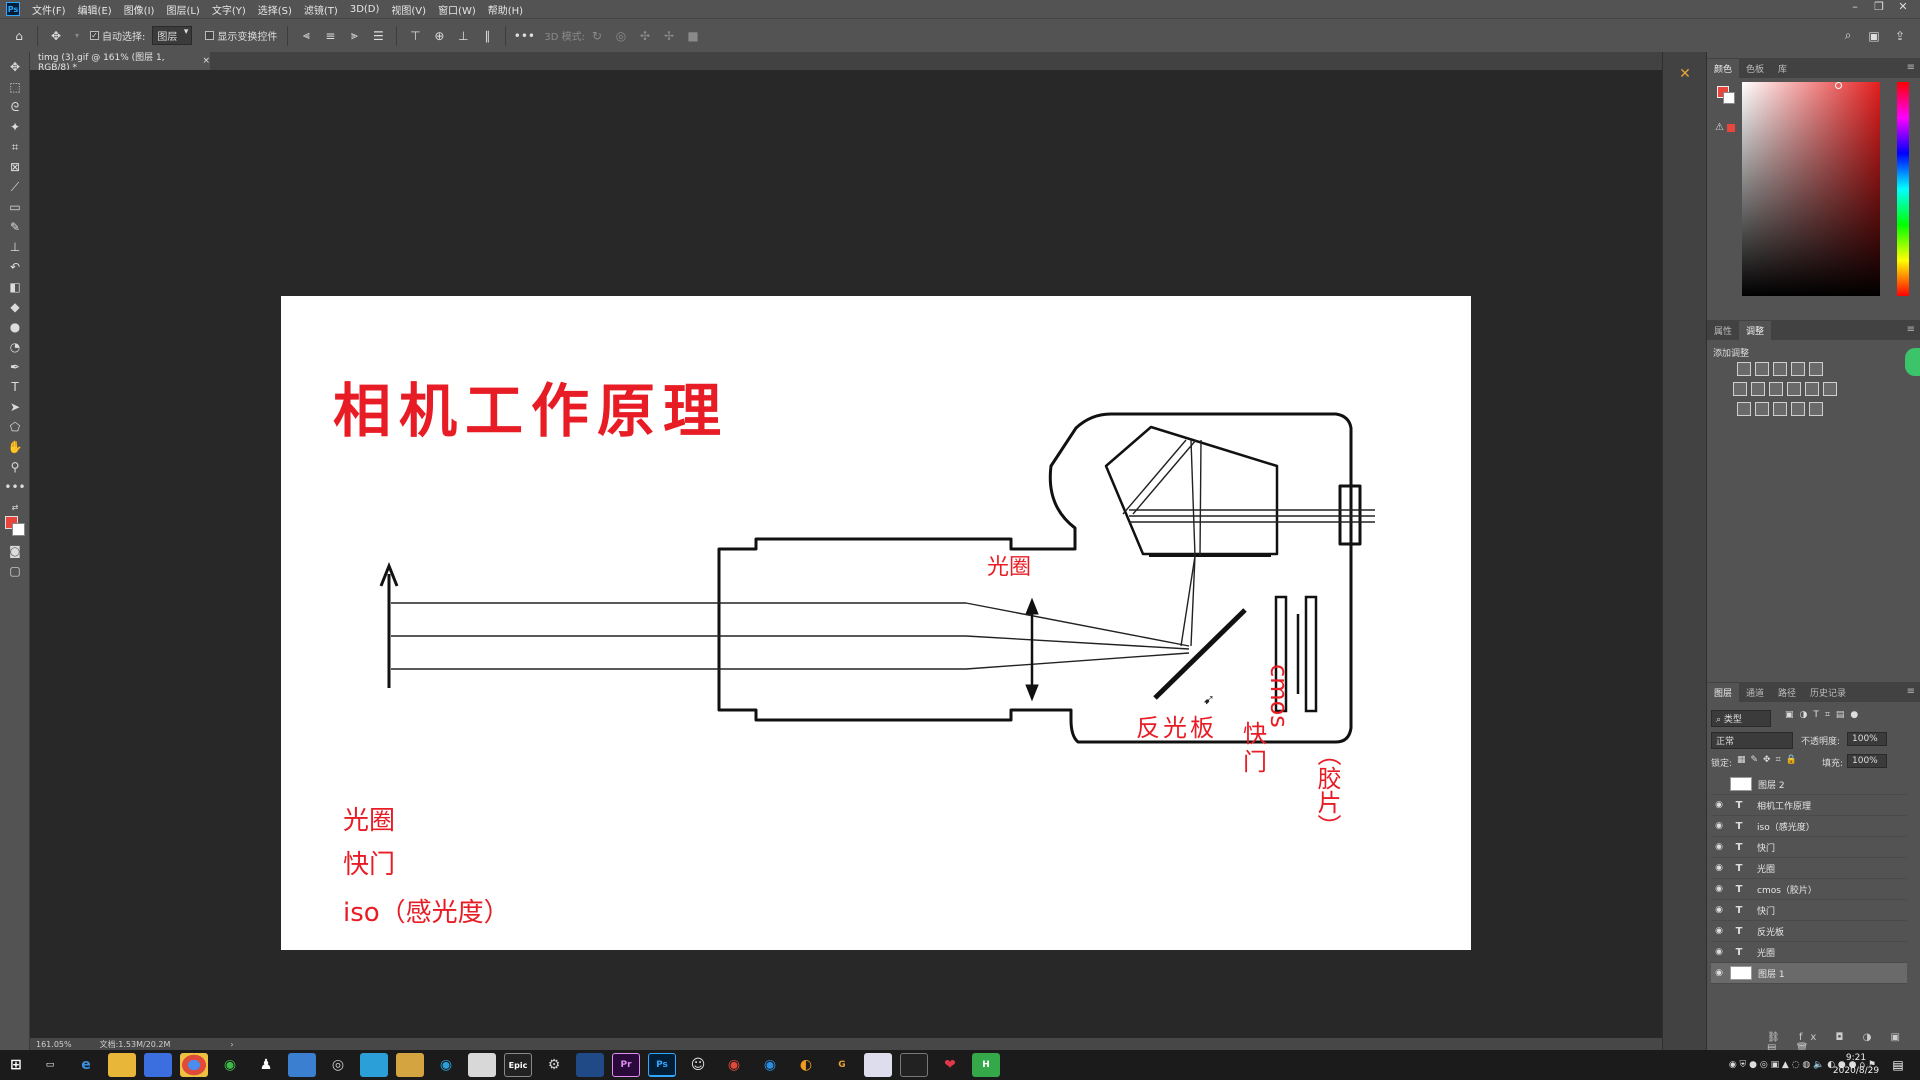 The width and height of the screenshot is (1920, 1080). I want to click on crop-tool-icon: ⌗, so click(15, 147).